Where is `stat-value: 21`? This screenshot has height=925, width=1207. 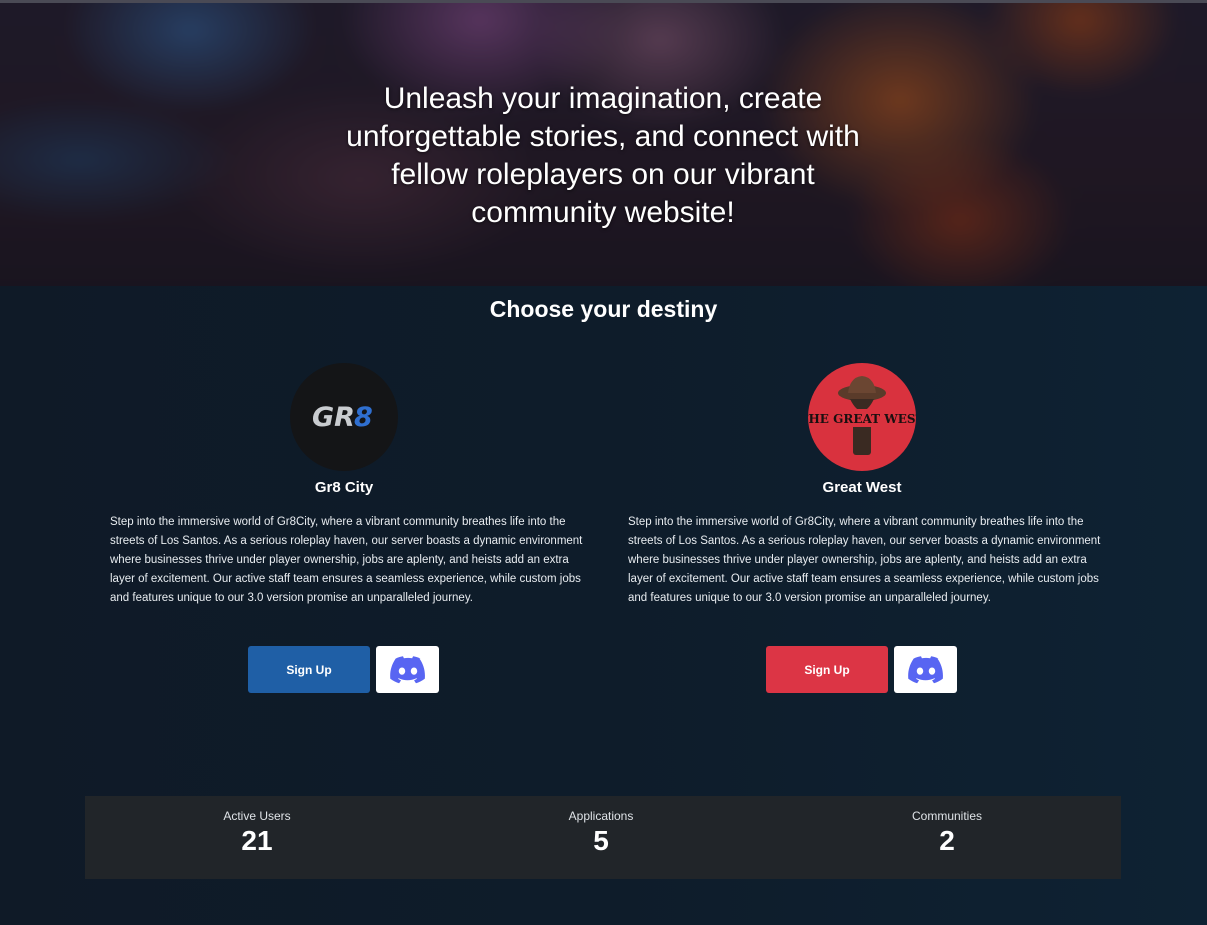
stat-value: 21 is located at coordinates (257, 840).